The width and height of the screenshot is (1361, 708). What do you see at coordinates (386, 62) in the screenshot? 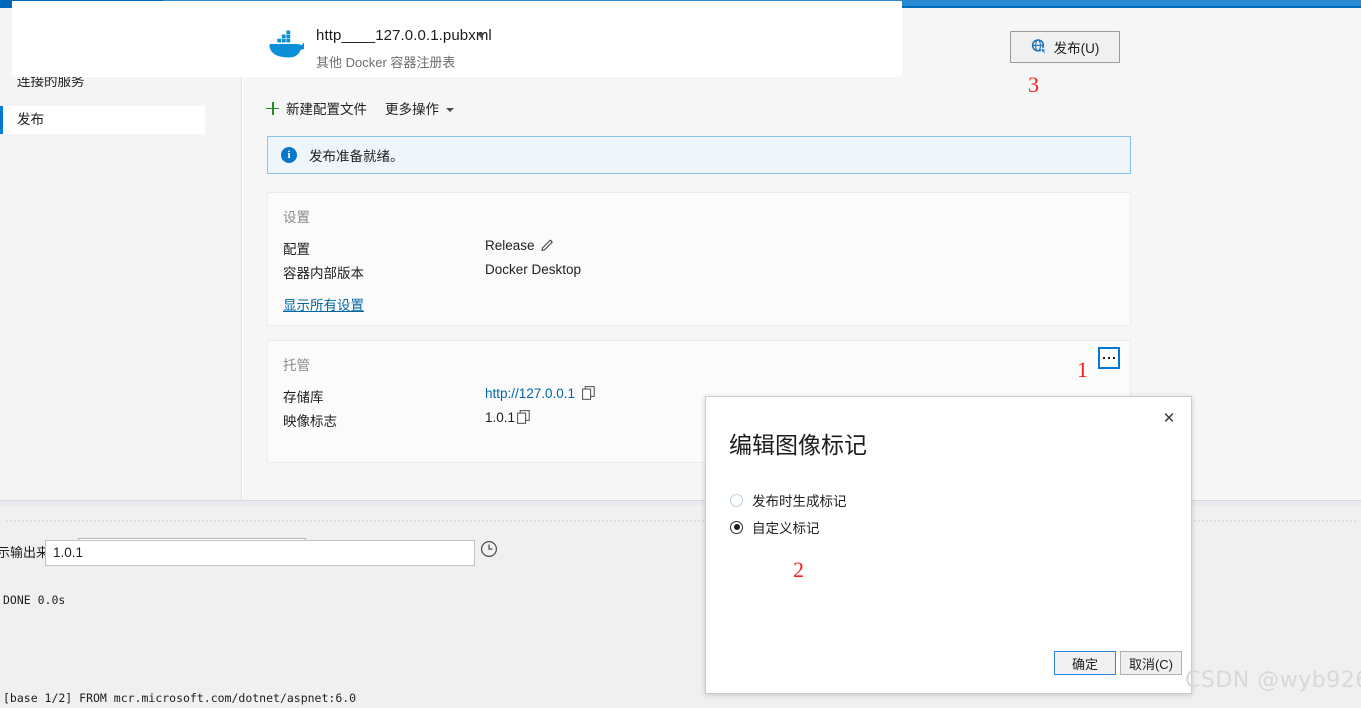
I see `publish-profile-subtitle: 其他 Docker 容器注册表` at bounding box center [386, 62].